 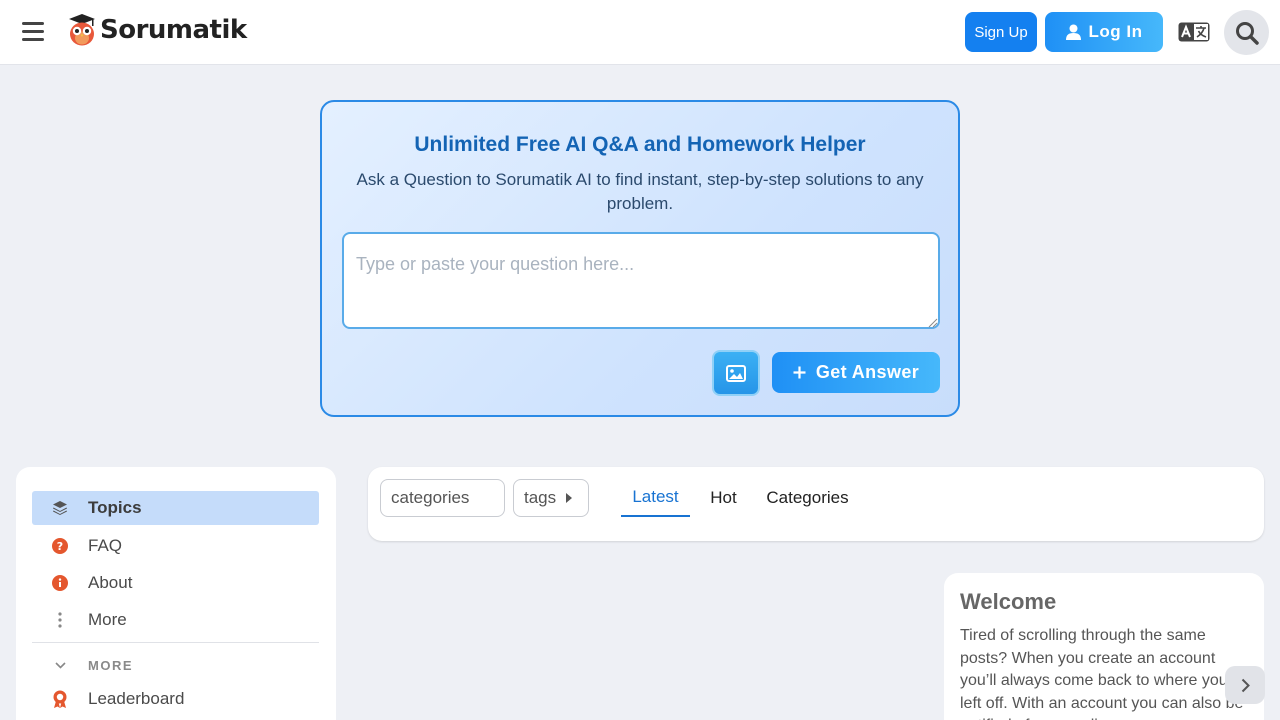 What do you see at coordinates (33, 32) in the screenshot?
I see `menu-icon` at bounding box center [33, 32].